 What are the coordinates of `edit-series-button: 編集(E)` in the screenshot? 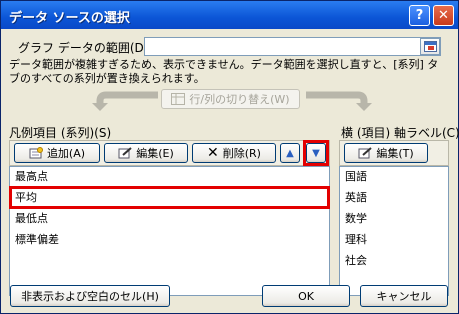 It's located at (146, 153).